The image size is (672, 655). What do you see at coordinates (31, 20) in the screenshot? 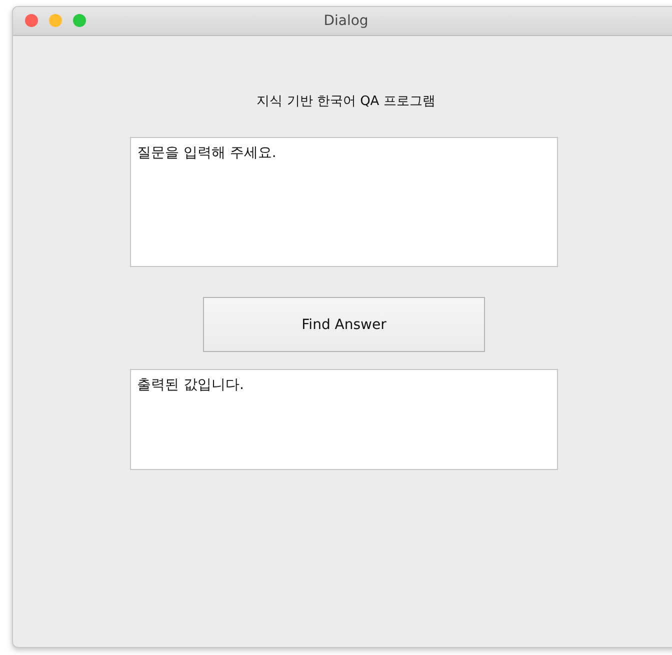
I see `close-icon` at bounding box center [31, 20].